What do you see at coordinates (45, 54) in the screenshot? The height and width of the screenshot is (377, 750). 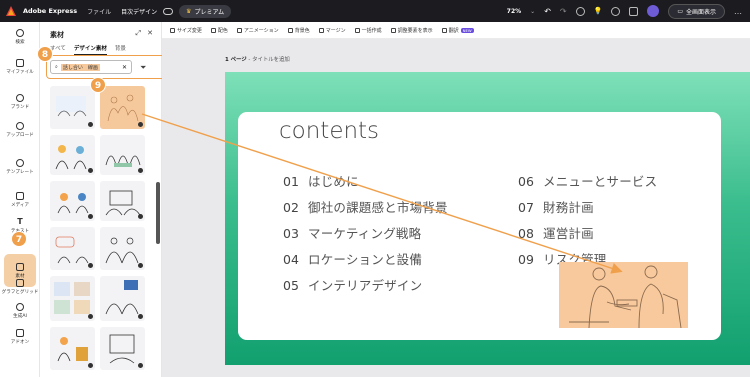 I see `step-badge-8: 8` at bounding box center [45, 54].